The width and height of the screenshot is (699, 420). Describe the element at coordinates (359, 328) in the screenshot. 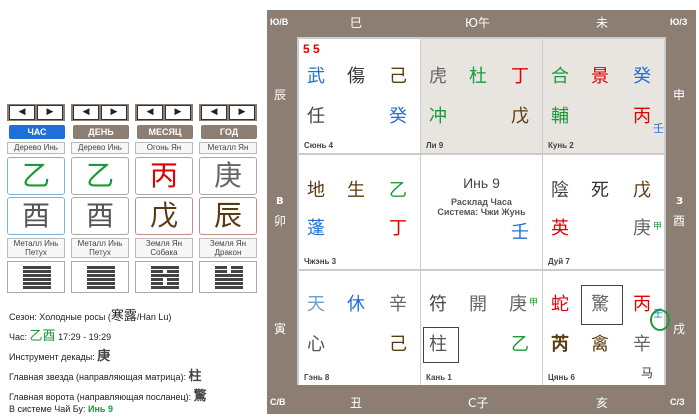

I see `palace-gen-8: 天 休 辛 心 己 Гэнь 8` at that location.